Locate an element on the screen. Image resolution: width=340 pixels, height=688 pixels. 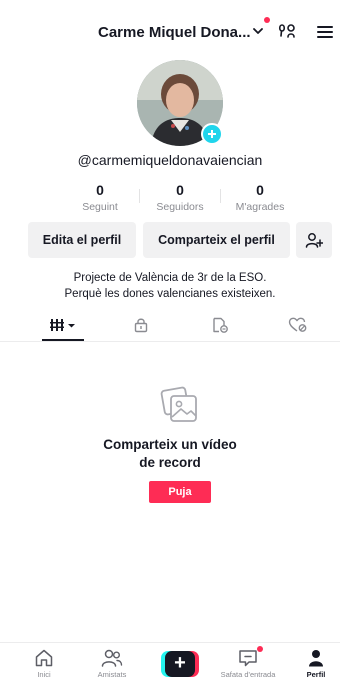
tab-videos is located at coordinates (63, 325).